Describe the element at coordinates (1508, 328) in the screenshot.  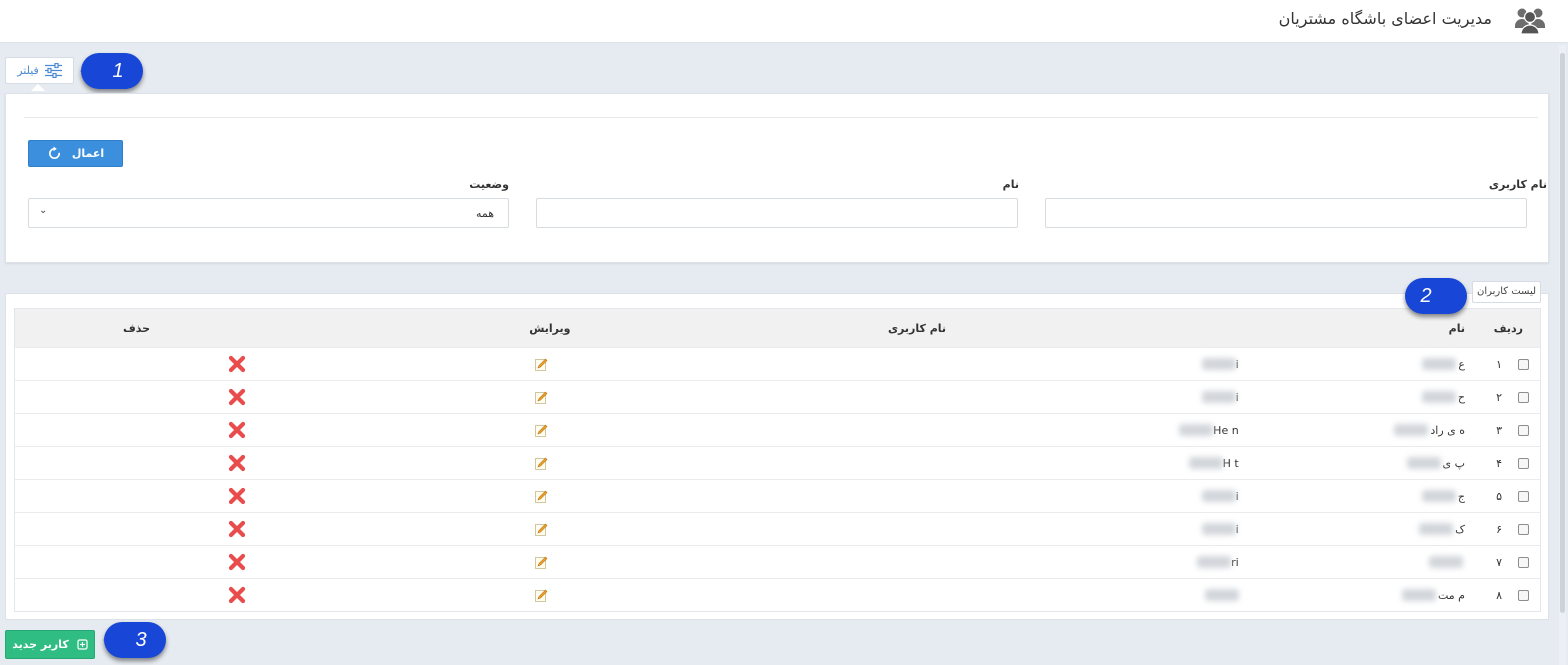
I see `column-header-row: ردیف` at that location.